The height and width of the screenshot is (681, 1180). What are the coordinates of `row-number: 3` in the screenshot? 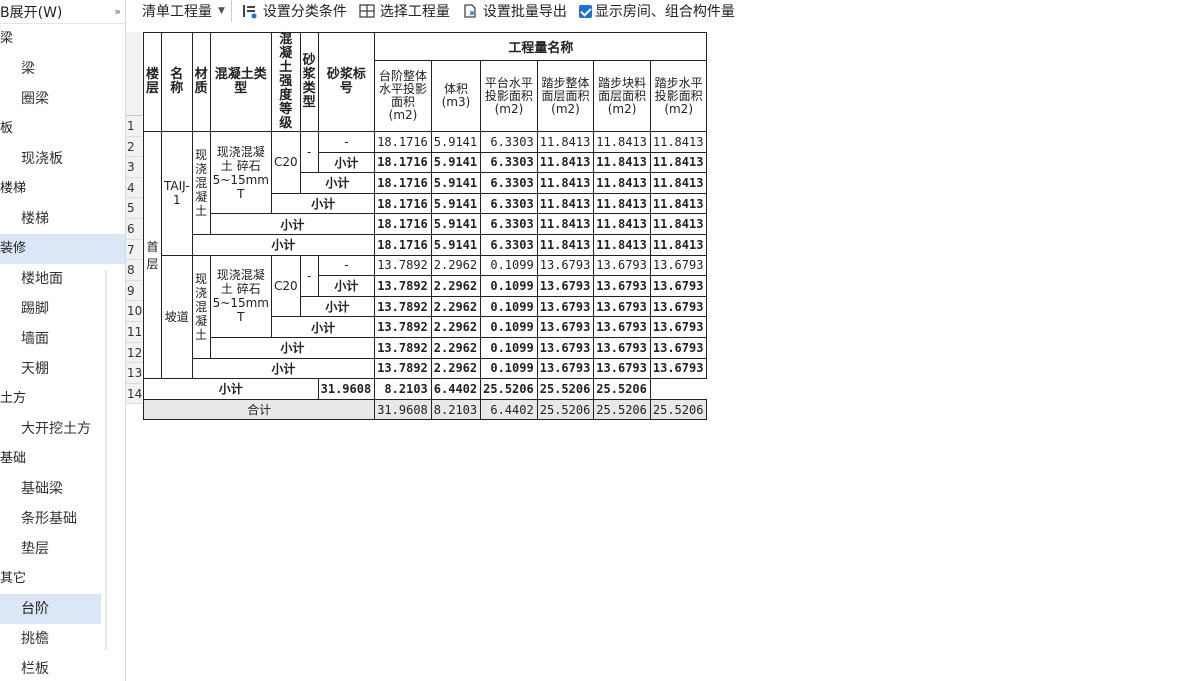 It's located at (134, 167).